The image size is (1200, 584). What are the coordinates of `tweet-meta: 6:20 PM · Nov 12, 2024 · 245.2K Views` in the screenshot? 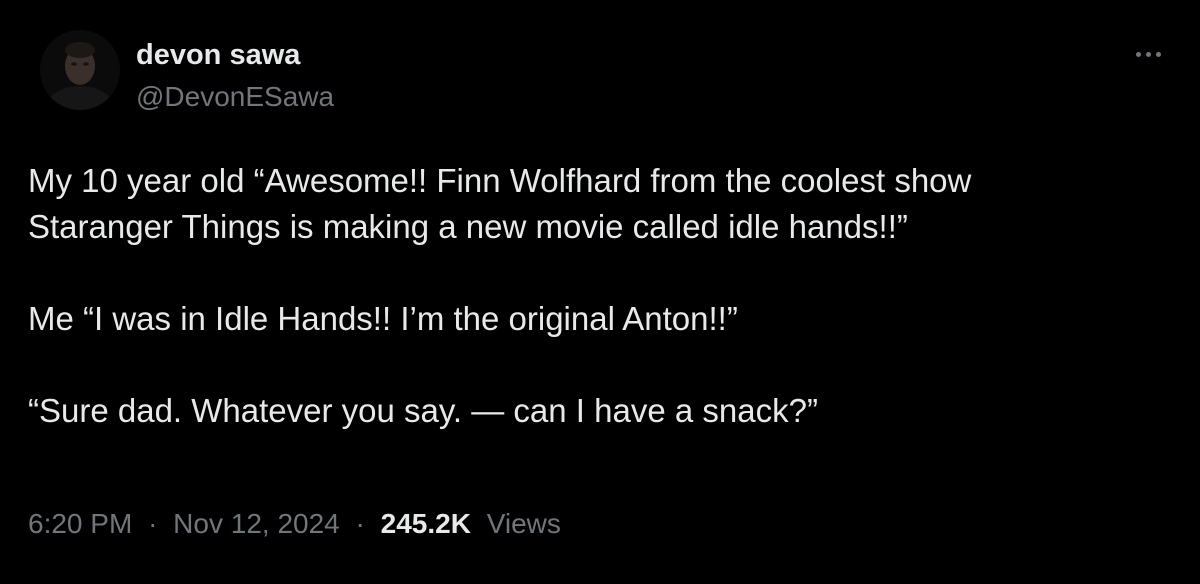 It's located at (294, 524).